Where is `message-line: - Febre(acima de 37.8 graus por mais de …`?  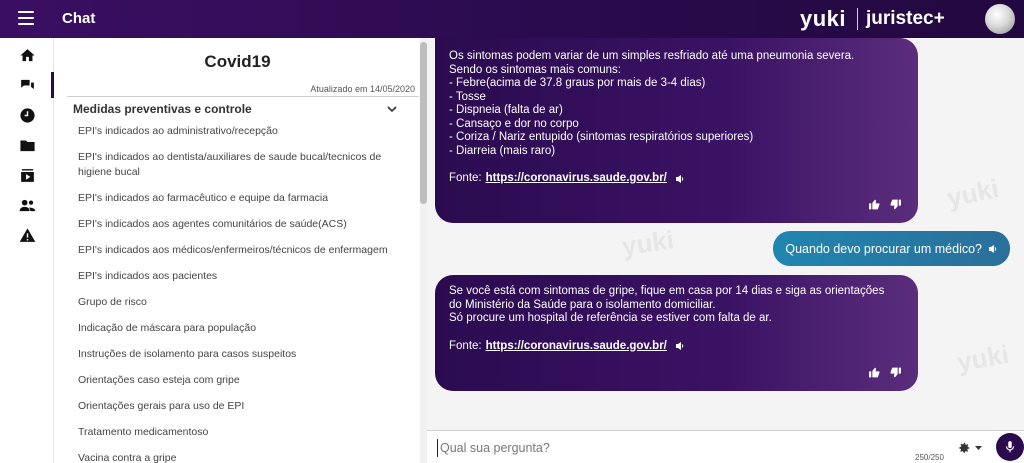
message-line: - Febre(acima de 37.8 graus por mais de … is located at coordinates (577, 83).